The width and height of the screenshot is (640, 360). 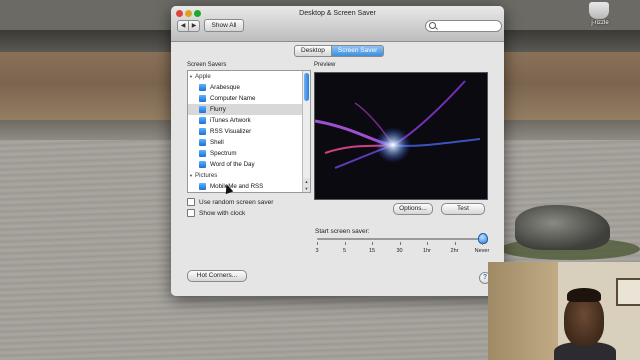 I want to click on list-item: iTunes Artwork, so click(x=249, y=120).